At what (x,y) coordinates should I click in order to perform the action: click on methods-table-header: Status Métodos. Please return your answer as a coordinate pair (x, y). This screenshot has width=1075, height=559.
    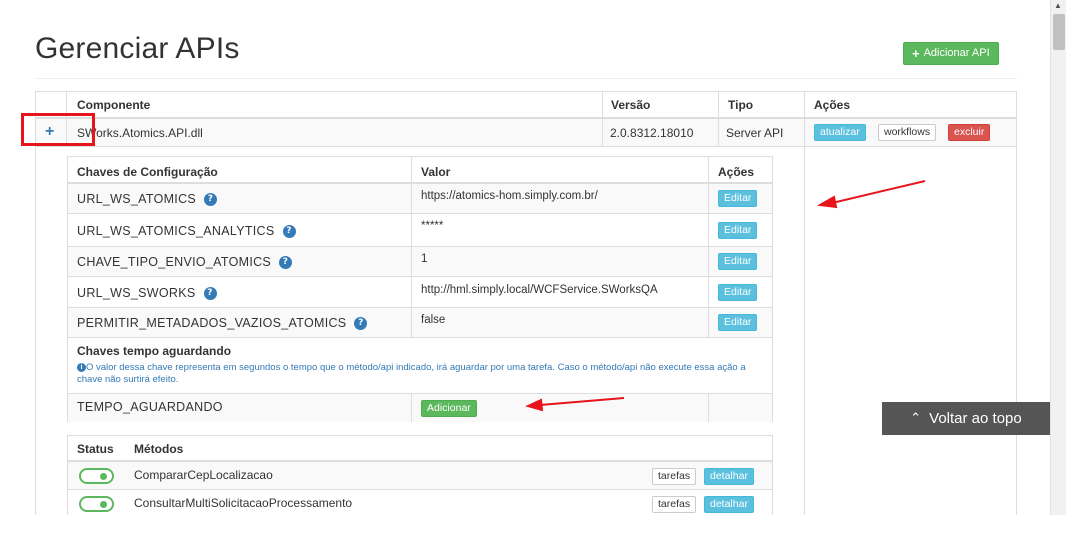
    Looking at the image, I should click on (420, 449).